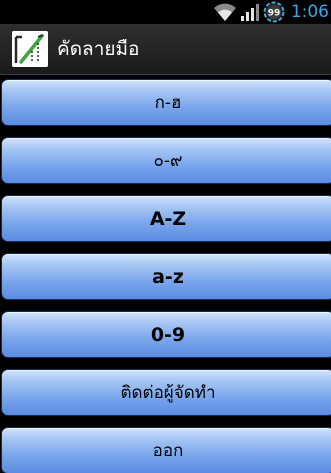 This screenshot has height=473, width=331. I want to click on signal-icon, so click(249, 12).